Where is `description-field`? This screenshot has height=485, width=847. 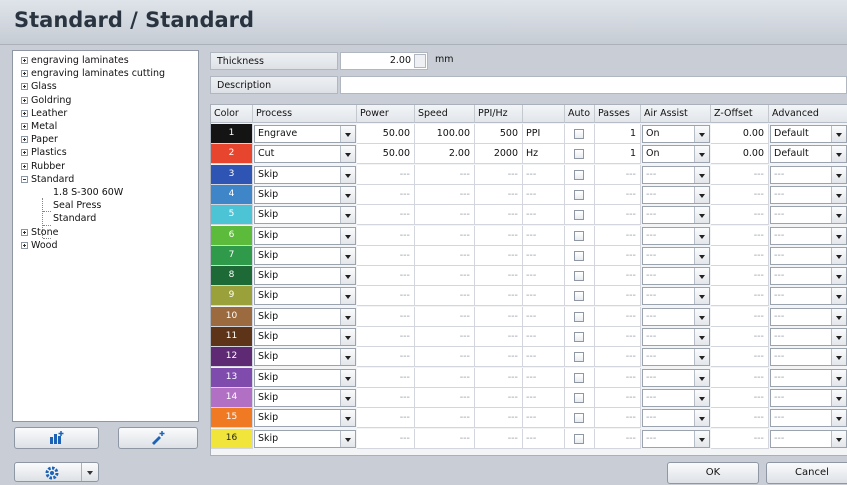 description-field is located at coordinates (593, 85).